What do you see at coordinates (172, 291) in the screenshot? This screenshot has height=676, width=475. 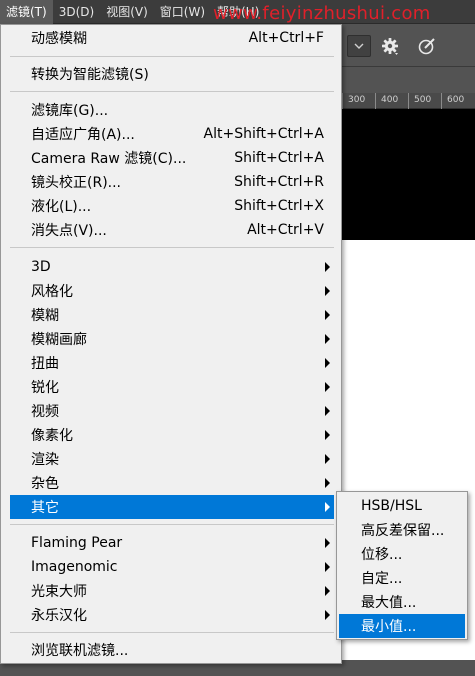 I see `menu-item-stylize: 风格化` at bounding box center [172, 291].